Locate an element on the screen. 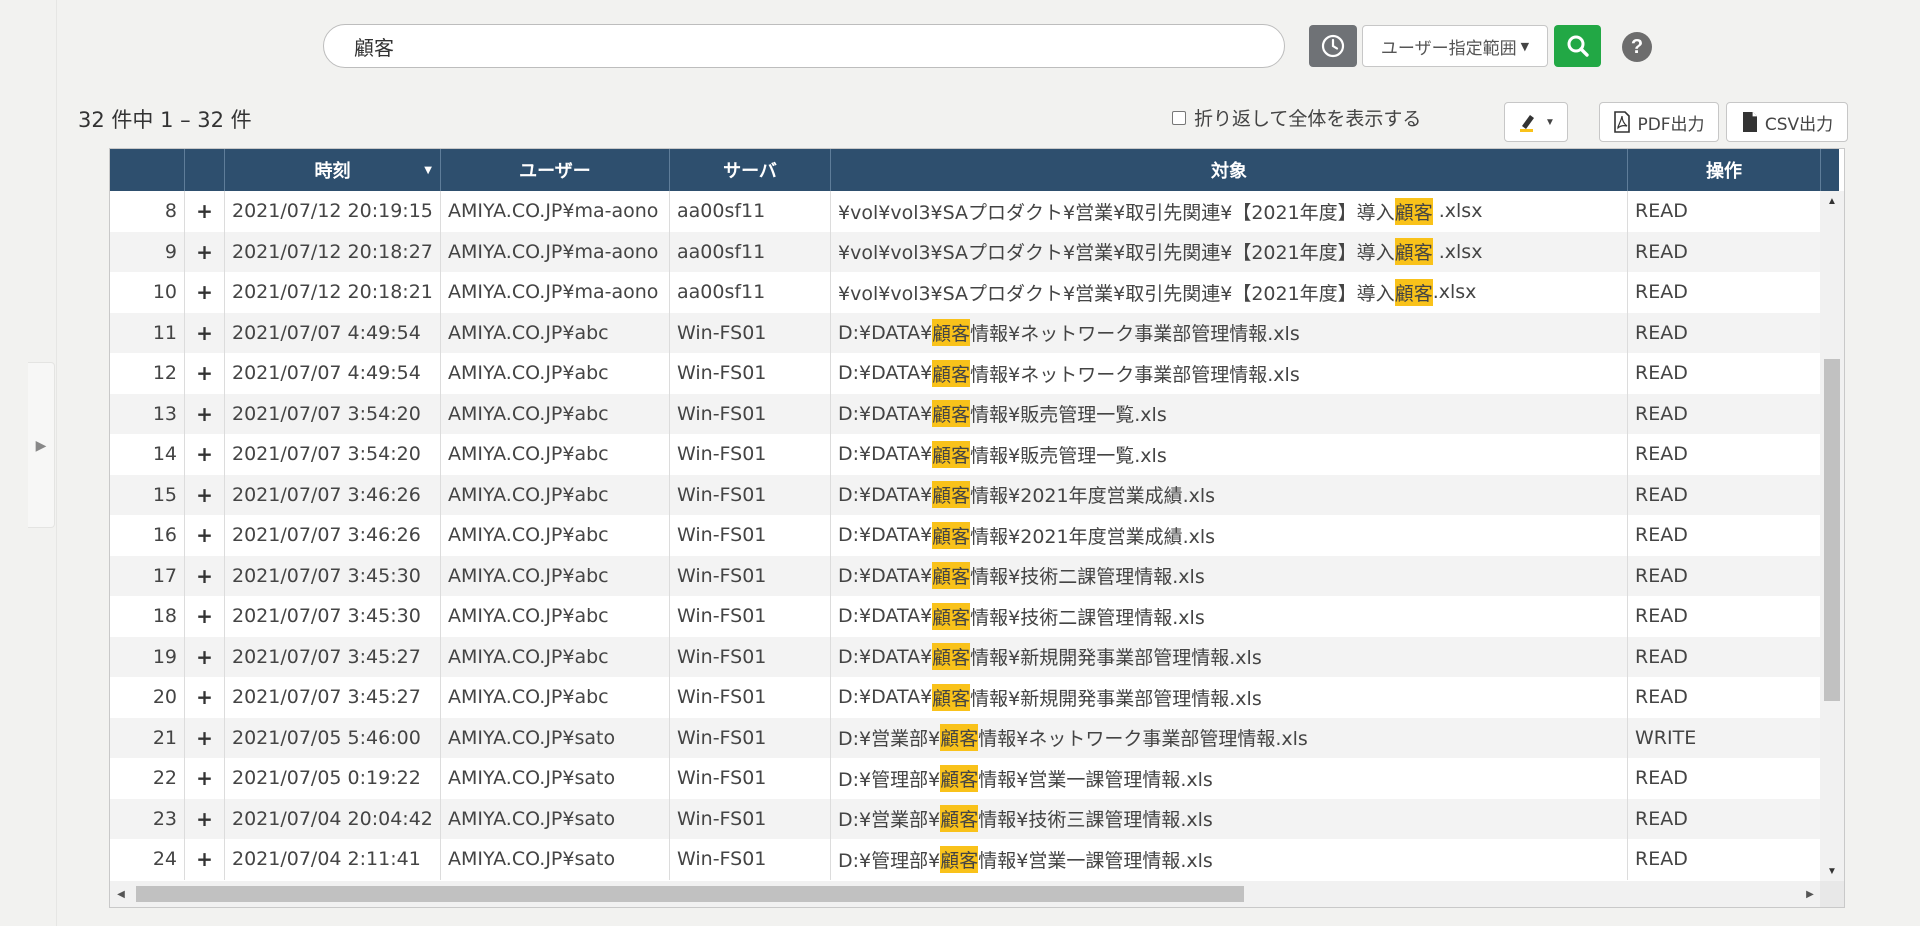 The image size is (1920, 926). search-bar is located at coordinates (804, 46).